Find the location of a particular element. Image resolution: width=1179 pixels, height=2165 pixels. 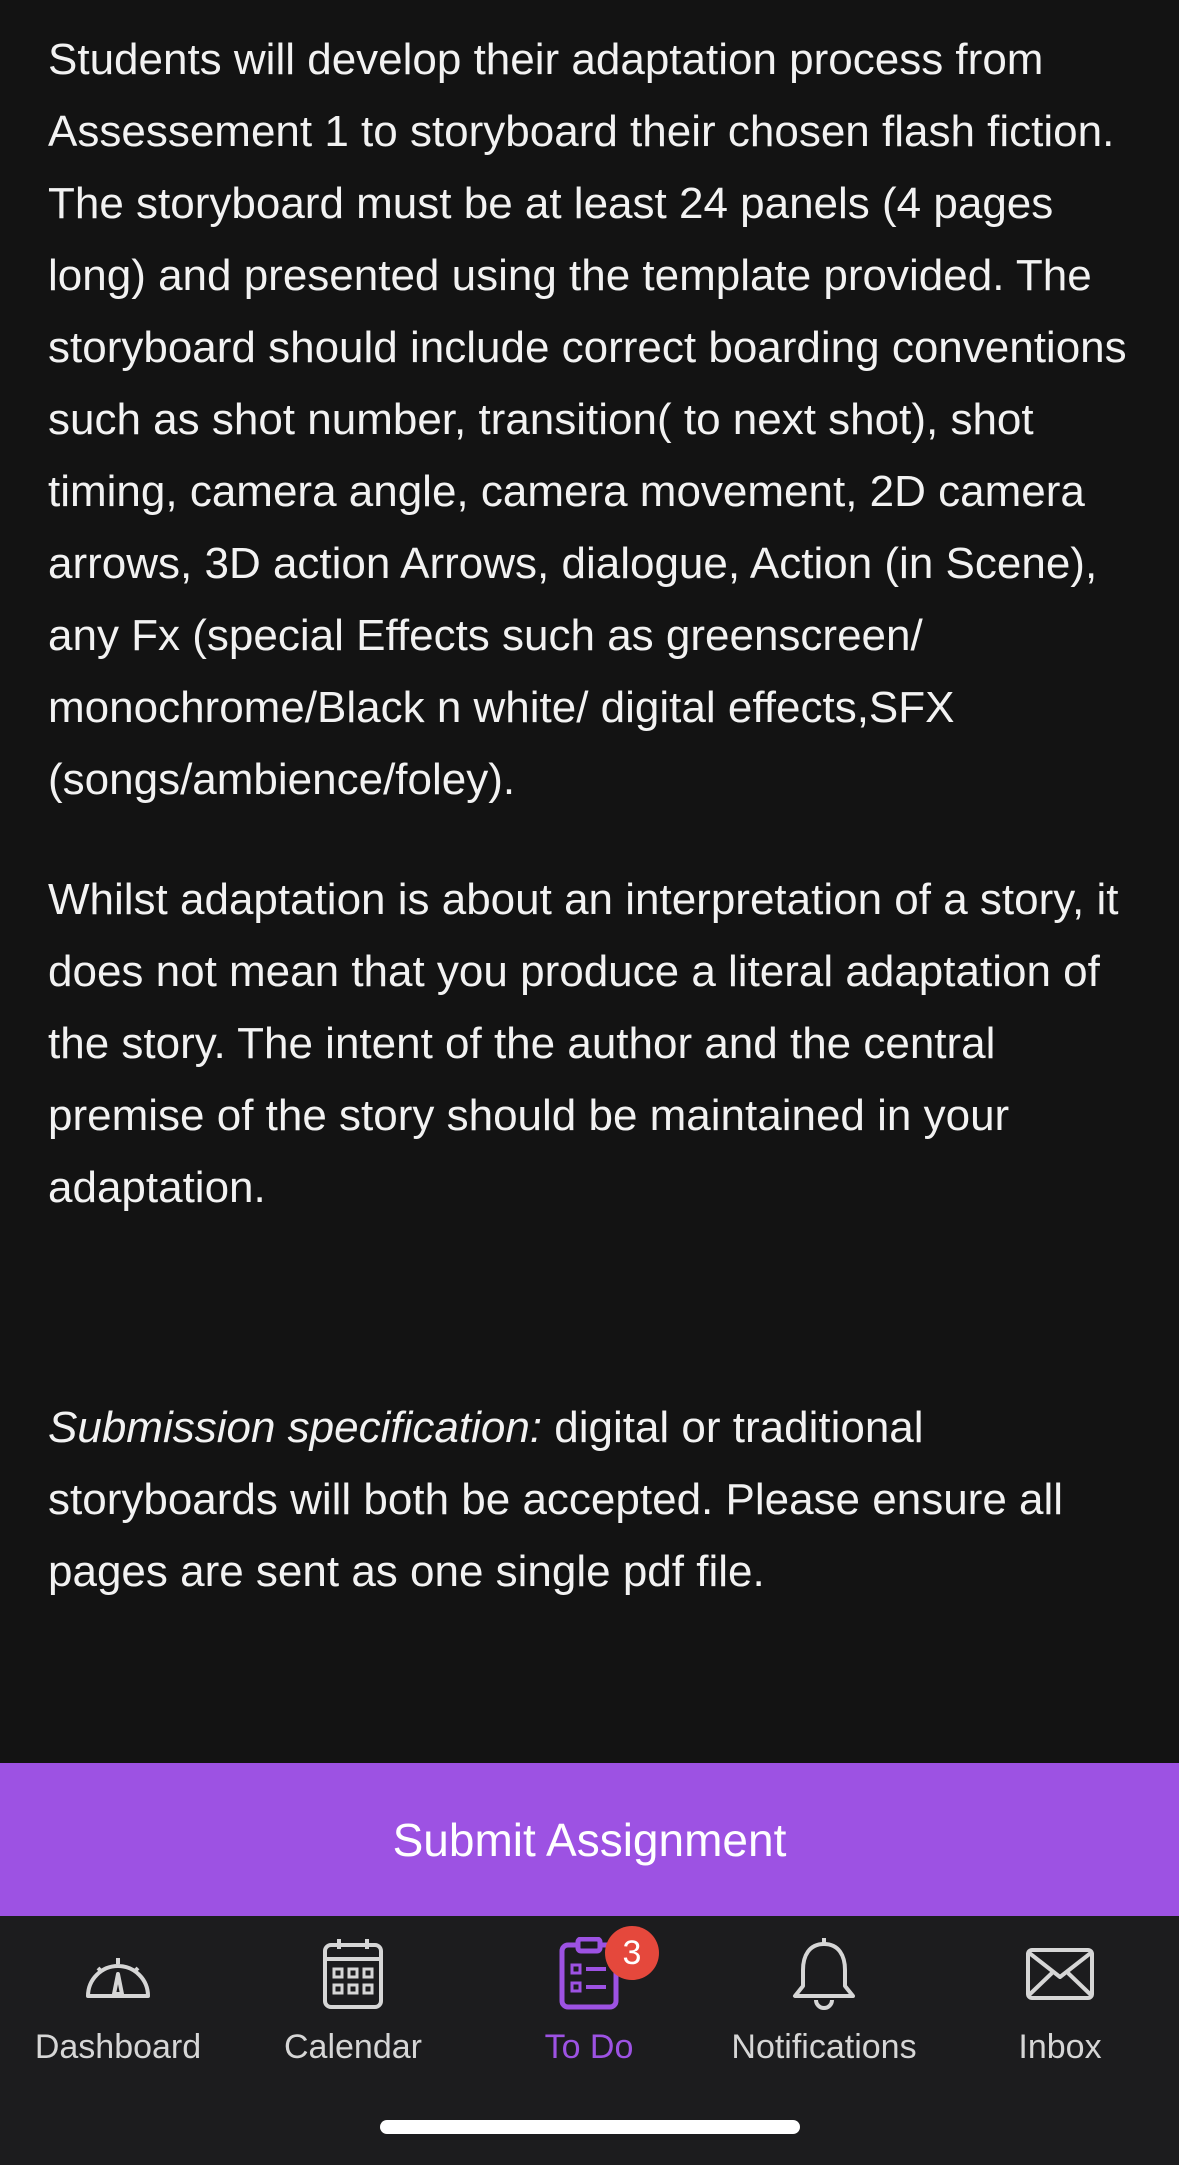

dashboard-icon is located at coordinates (118, 1974).